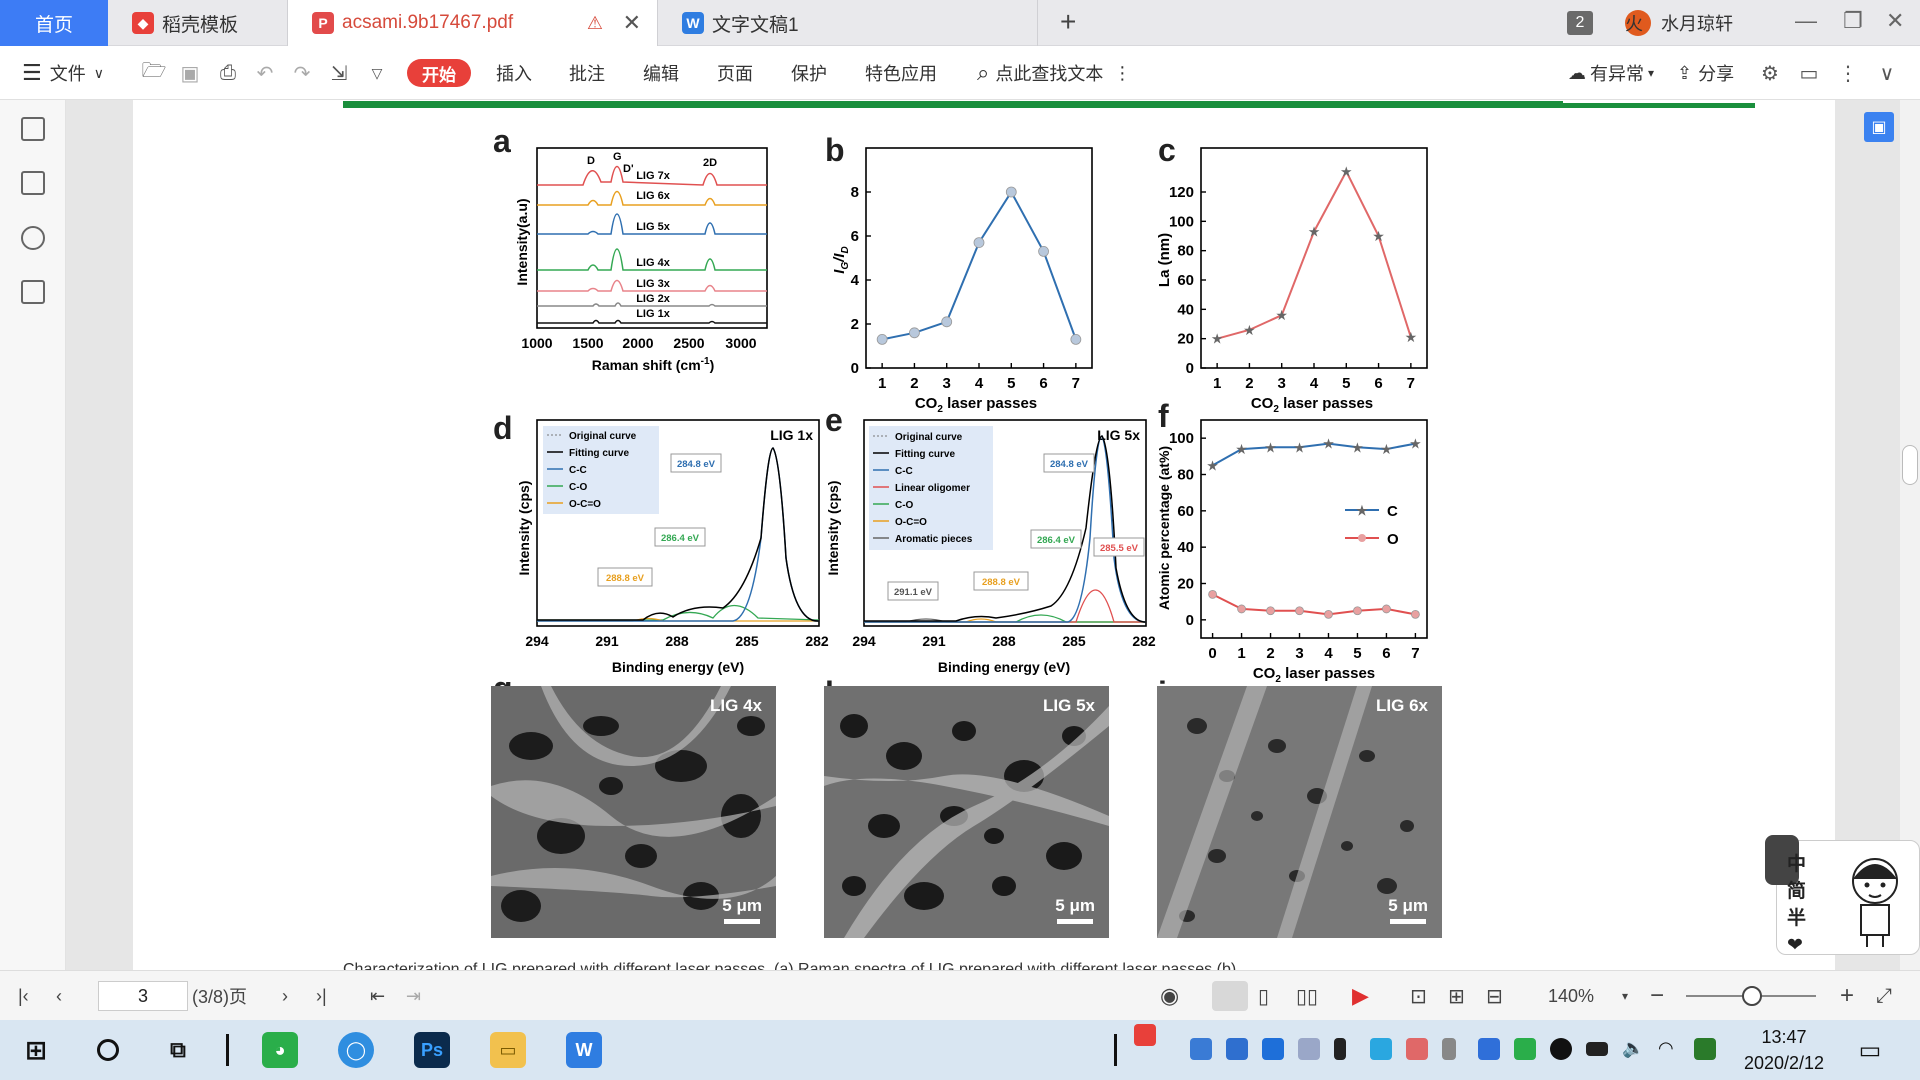  I want to click on tab-pdf-label: acsami.9b17467.pdf, so click(428, 22).